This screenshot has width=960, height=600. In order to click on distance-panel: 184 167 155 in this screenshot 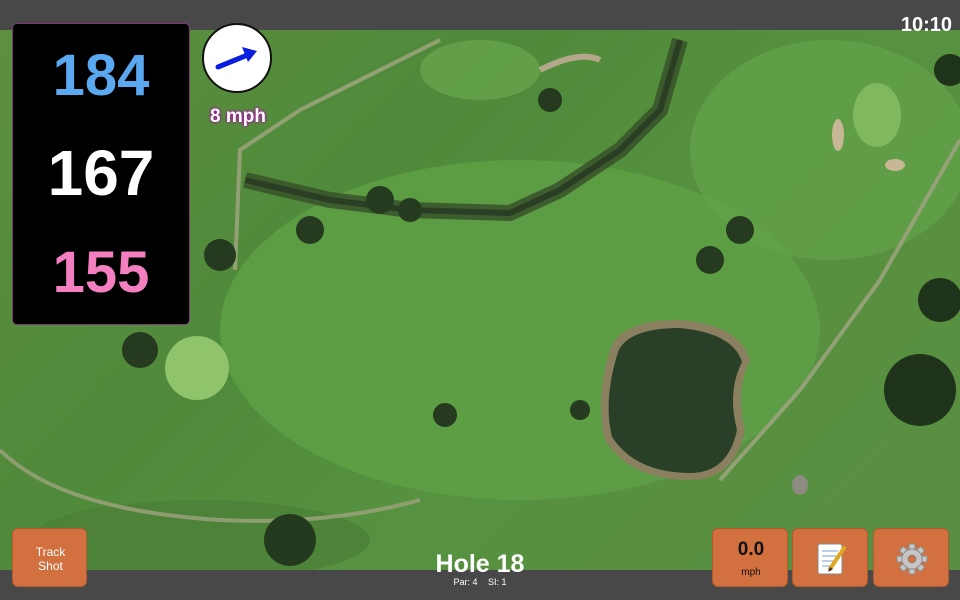, I will do `click(101, 174)`.